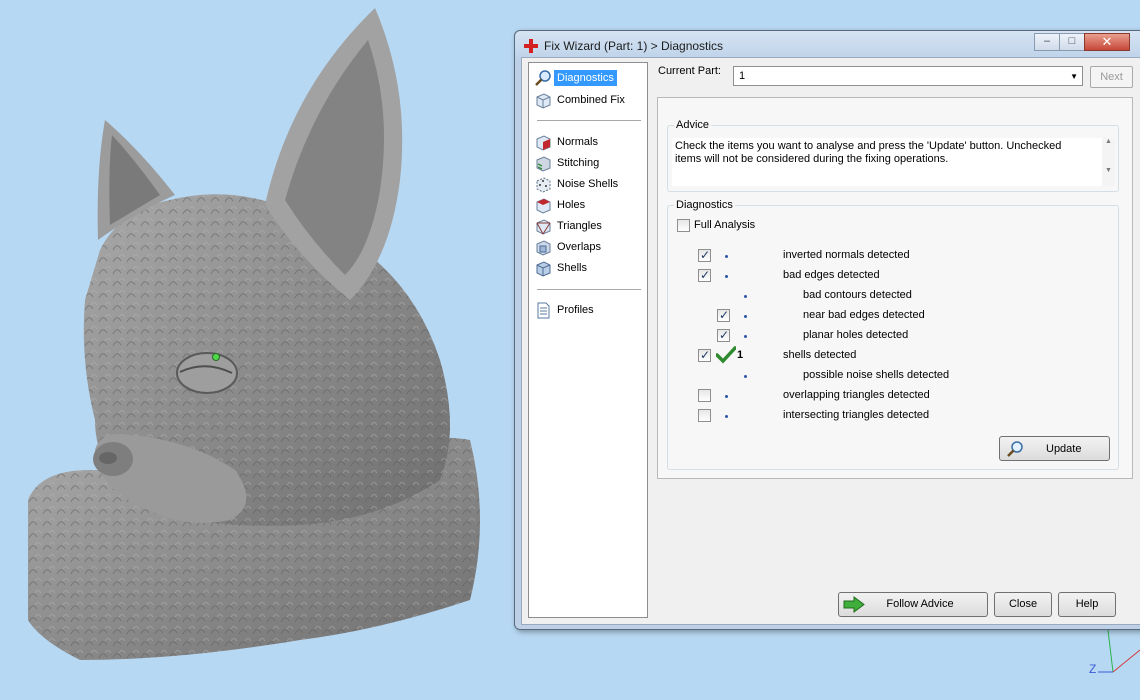 The height and width of the screenshot is (700, 1140). I want to click on nav-item-combined-fix: Combined Fix, so click(587, 100).